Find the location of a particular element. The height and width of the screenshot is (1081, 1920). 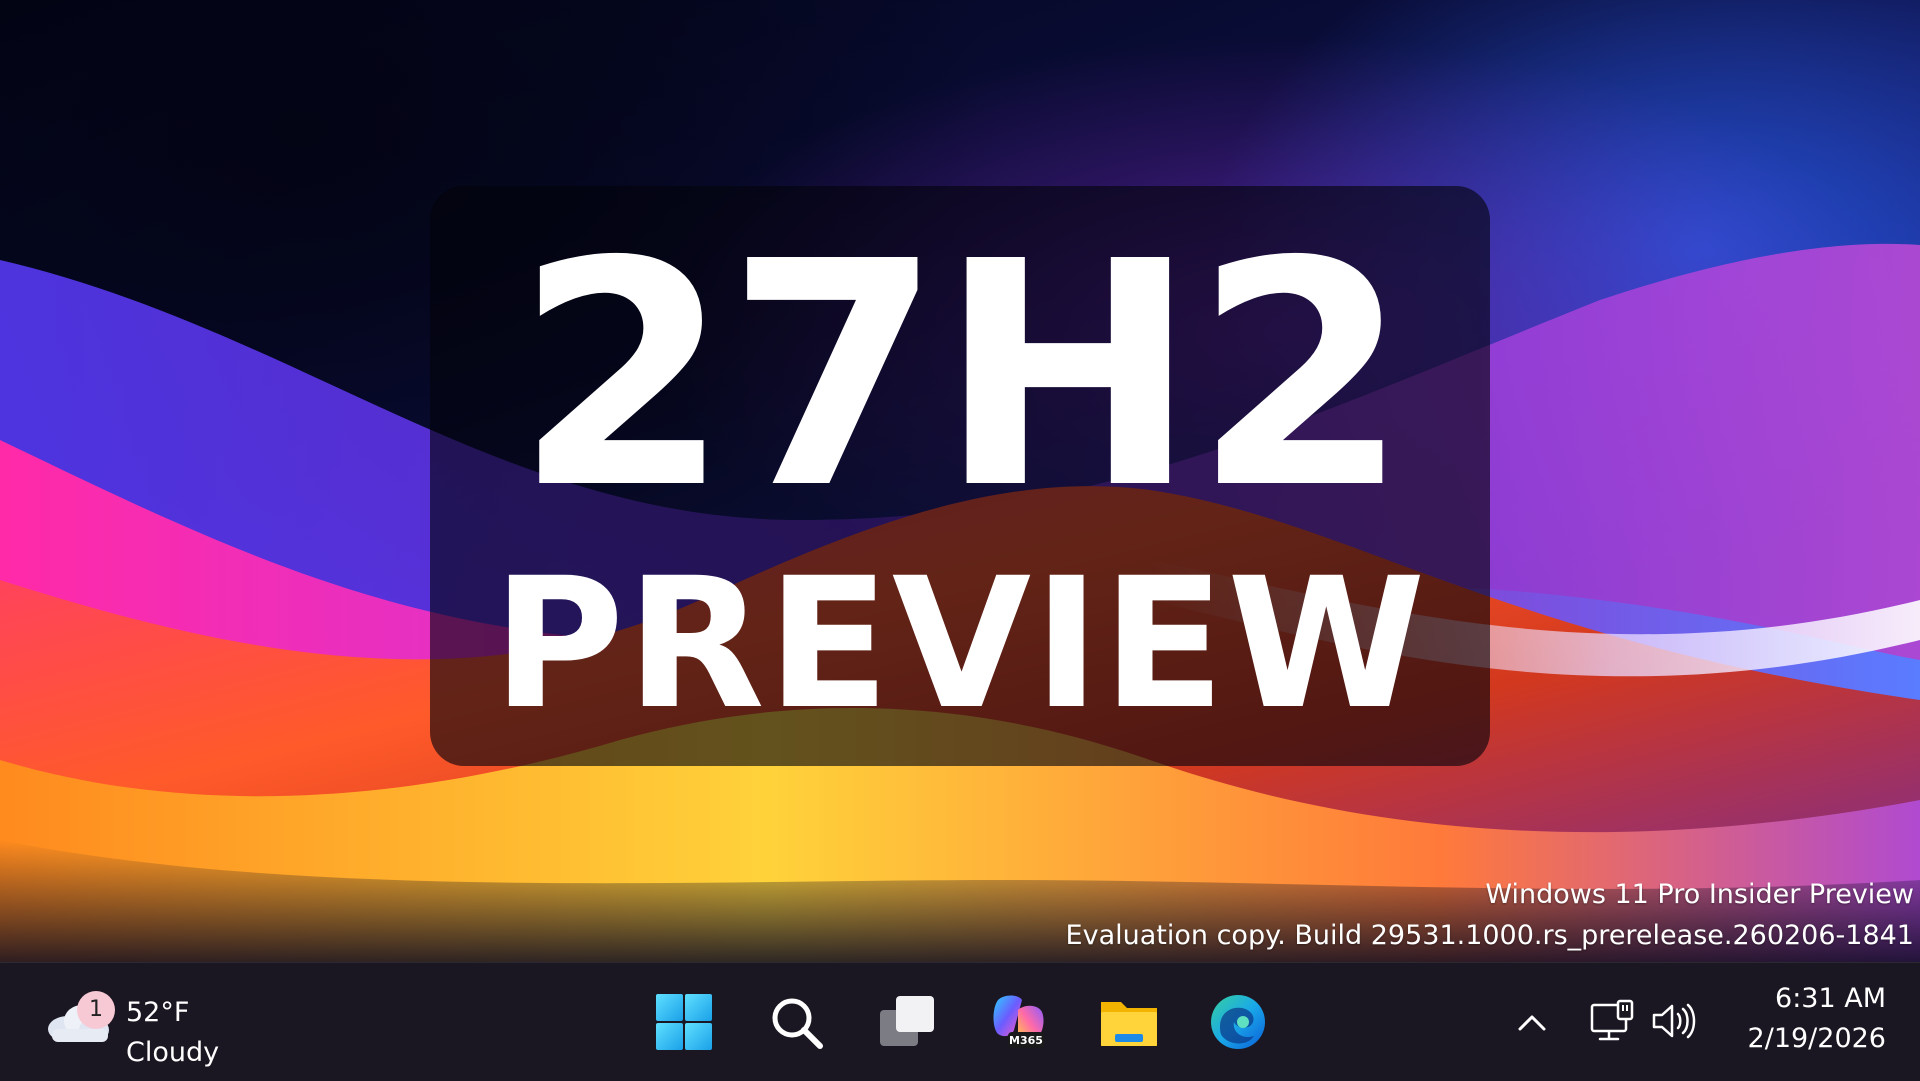

weather-widget: 1 52°F Cloudy is located at coordinates (144, 1022).